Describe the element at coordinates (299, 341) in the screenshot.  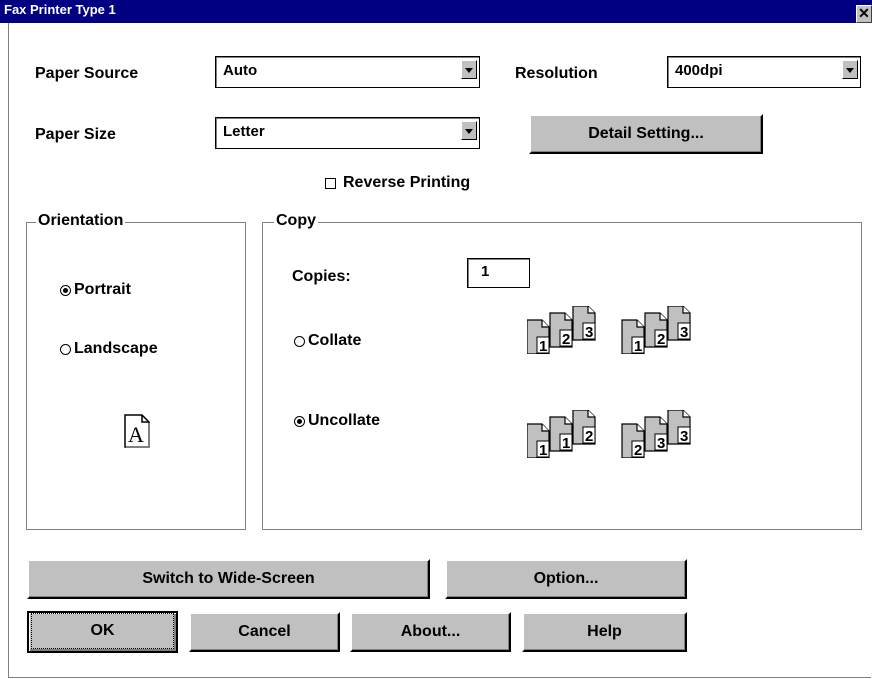
I see `collate-radio` at that location.